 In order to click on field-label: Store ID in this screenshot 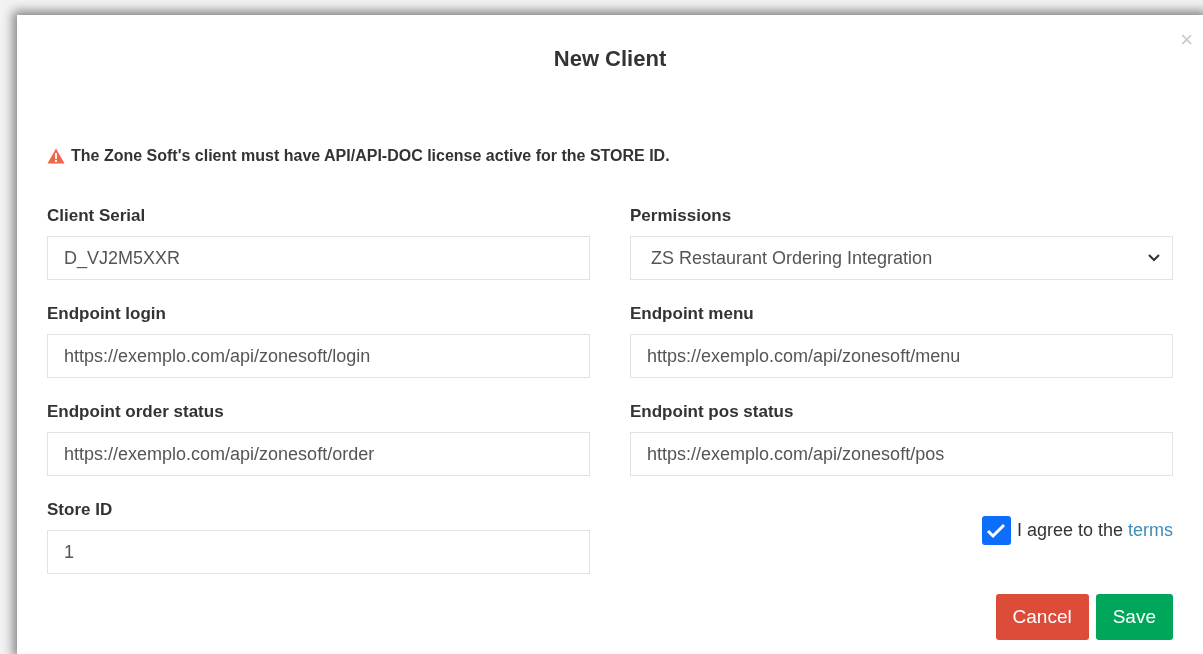, I will do `click(80, 510)`.